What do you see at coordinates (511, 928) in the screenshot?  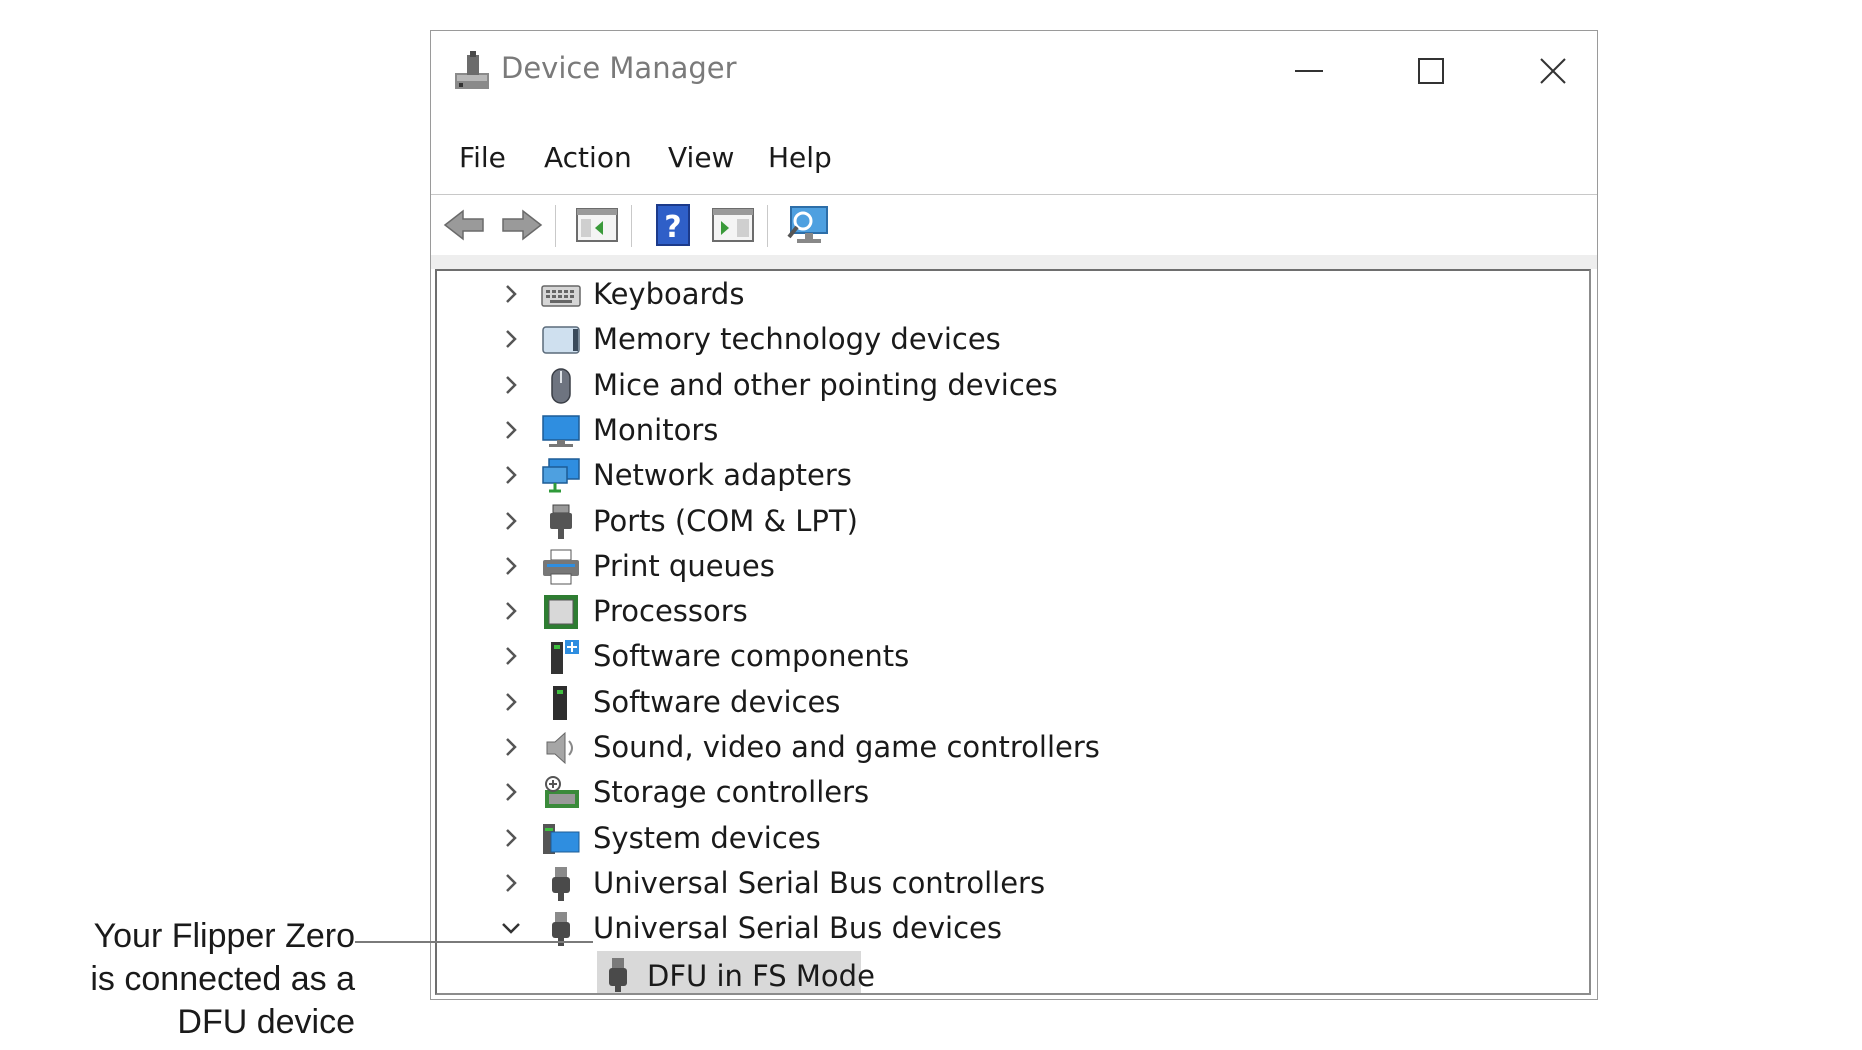 I see `chevron-down-icon` at bounding box center [511, 928].